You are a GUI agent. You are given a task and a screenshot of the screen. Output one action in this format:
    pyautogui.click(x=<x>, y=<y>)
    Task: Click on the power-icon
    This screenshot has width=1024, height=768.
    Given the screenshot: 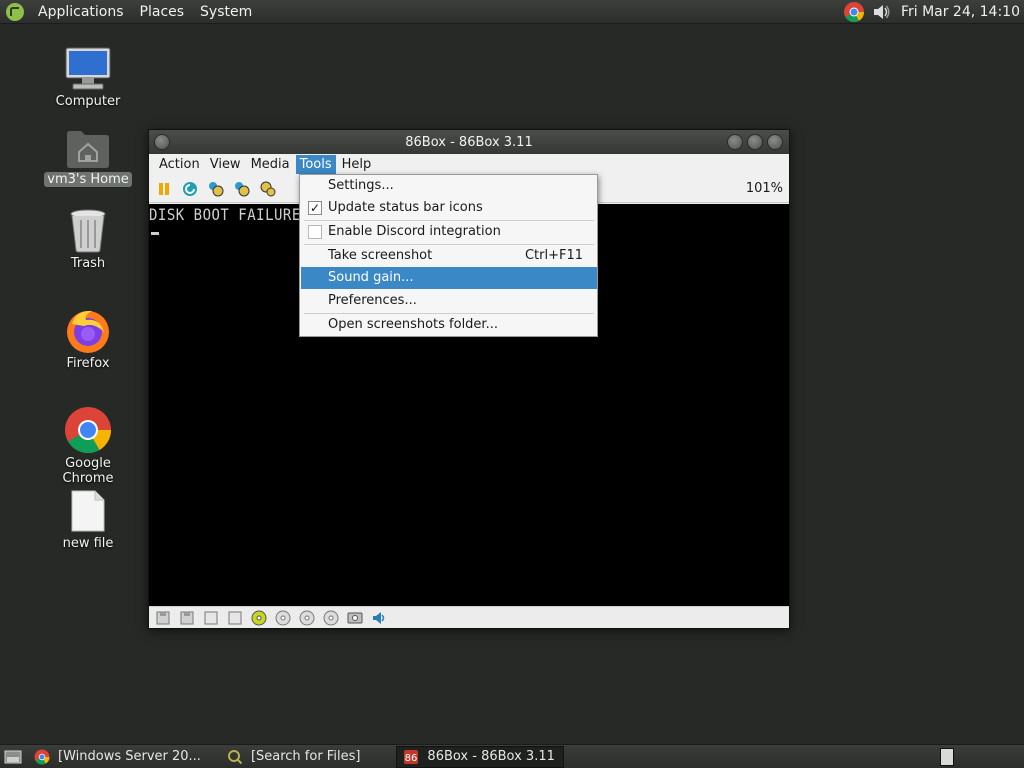 What is the action you would take?
    pyautogui.click(x=268, y=188)
    